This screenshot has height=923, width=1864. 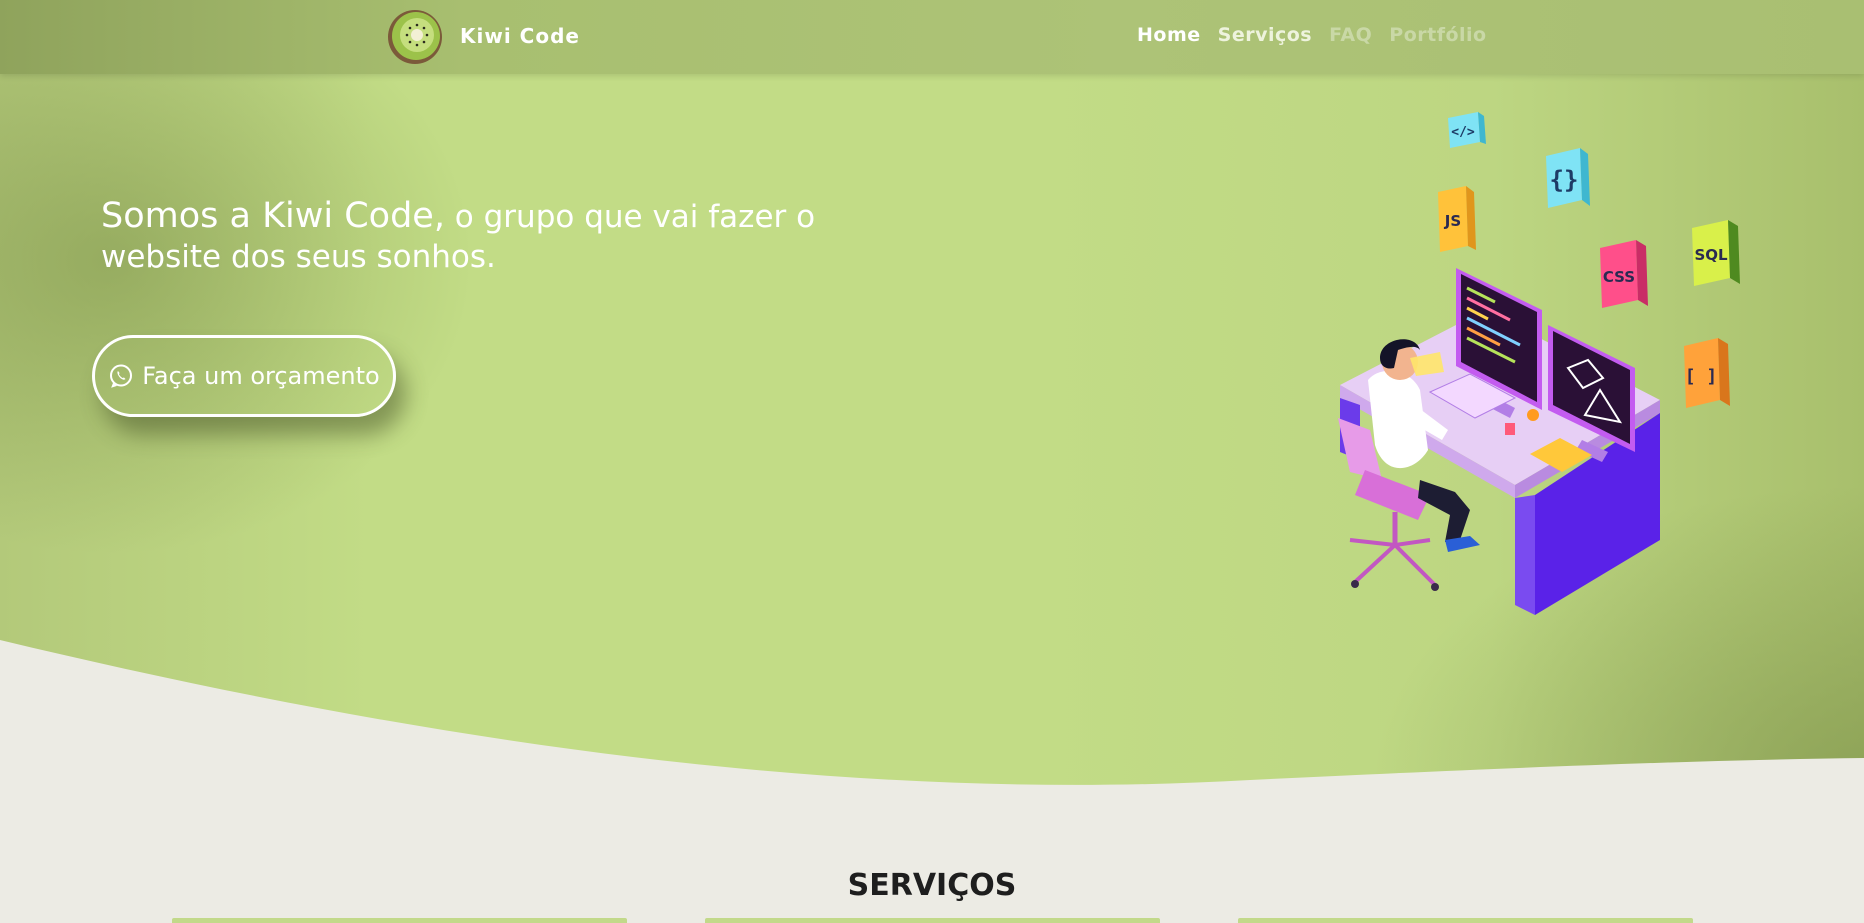 What do you see at coordinates (415, 37) in the screenshot?
I see `kiwi-logo-icon` at bounding box center [415, 37].